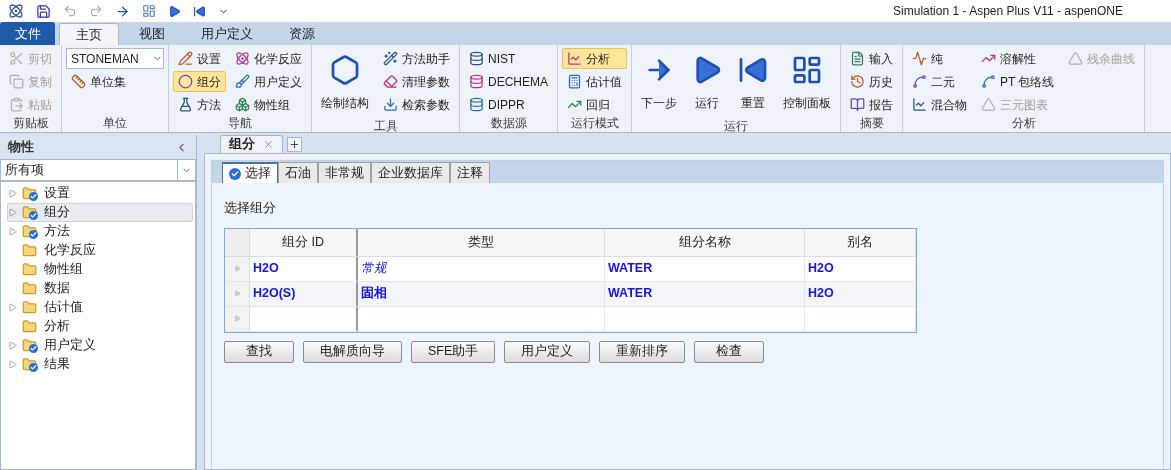 This screenshot has height=470, width=1171. What do you see at coordinates (16, 81) in the screenshot?
I see `copy-icon` at bounding box center [16, 81].